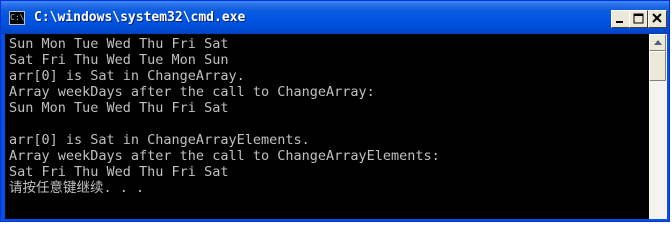 The width and height of the screenshot is (672, 240). I want to click on close-button, so click(657, 19).